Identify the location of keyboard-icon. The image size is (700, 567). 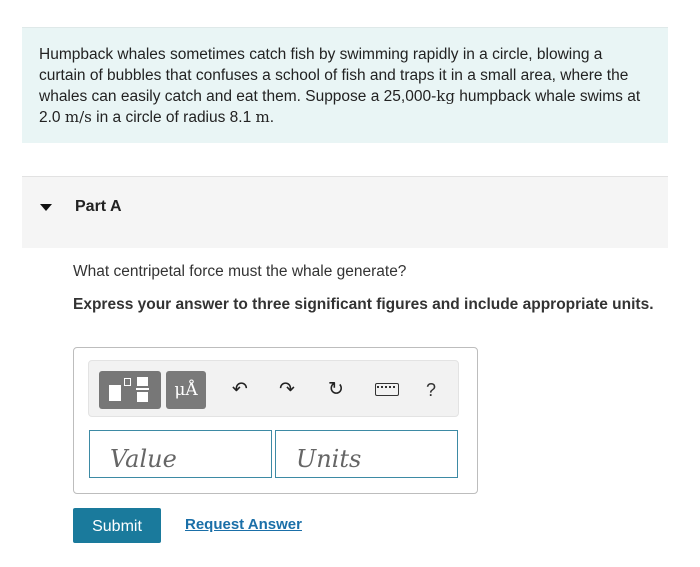
(388, 390).